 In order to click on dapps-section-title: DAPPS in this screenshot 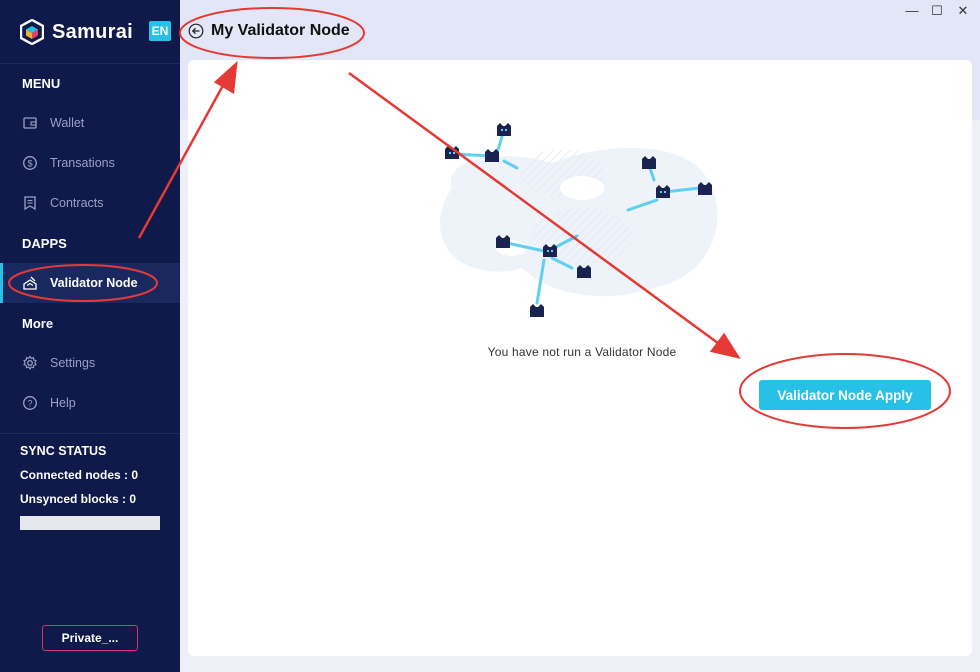, I will do `click(44, 243)`.